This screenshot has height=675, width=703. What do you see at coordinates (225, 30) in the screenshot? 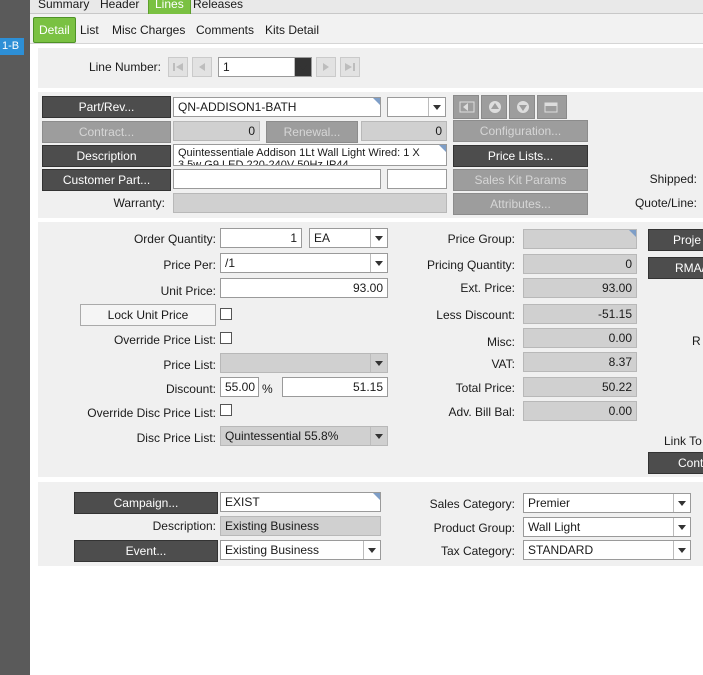
I see `subtab-comments: Comments` at bounding box center [225, 30].